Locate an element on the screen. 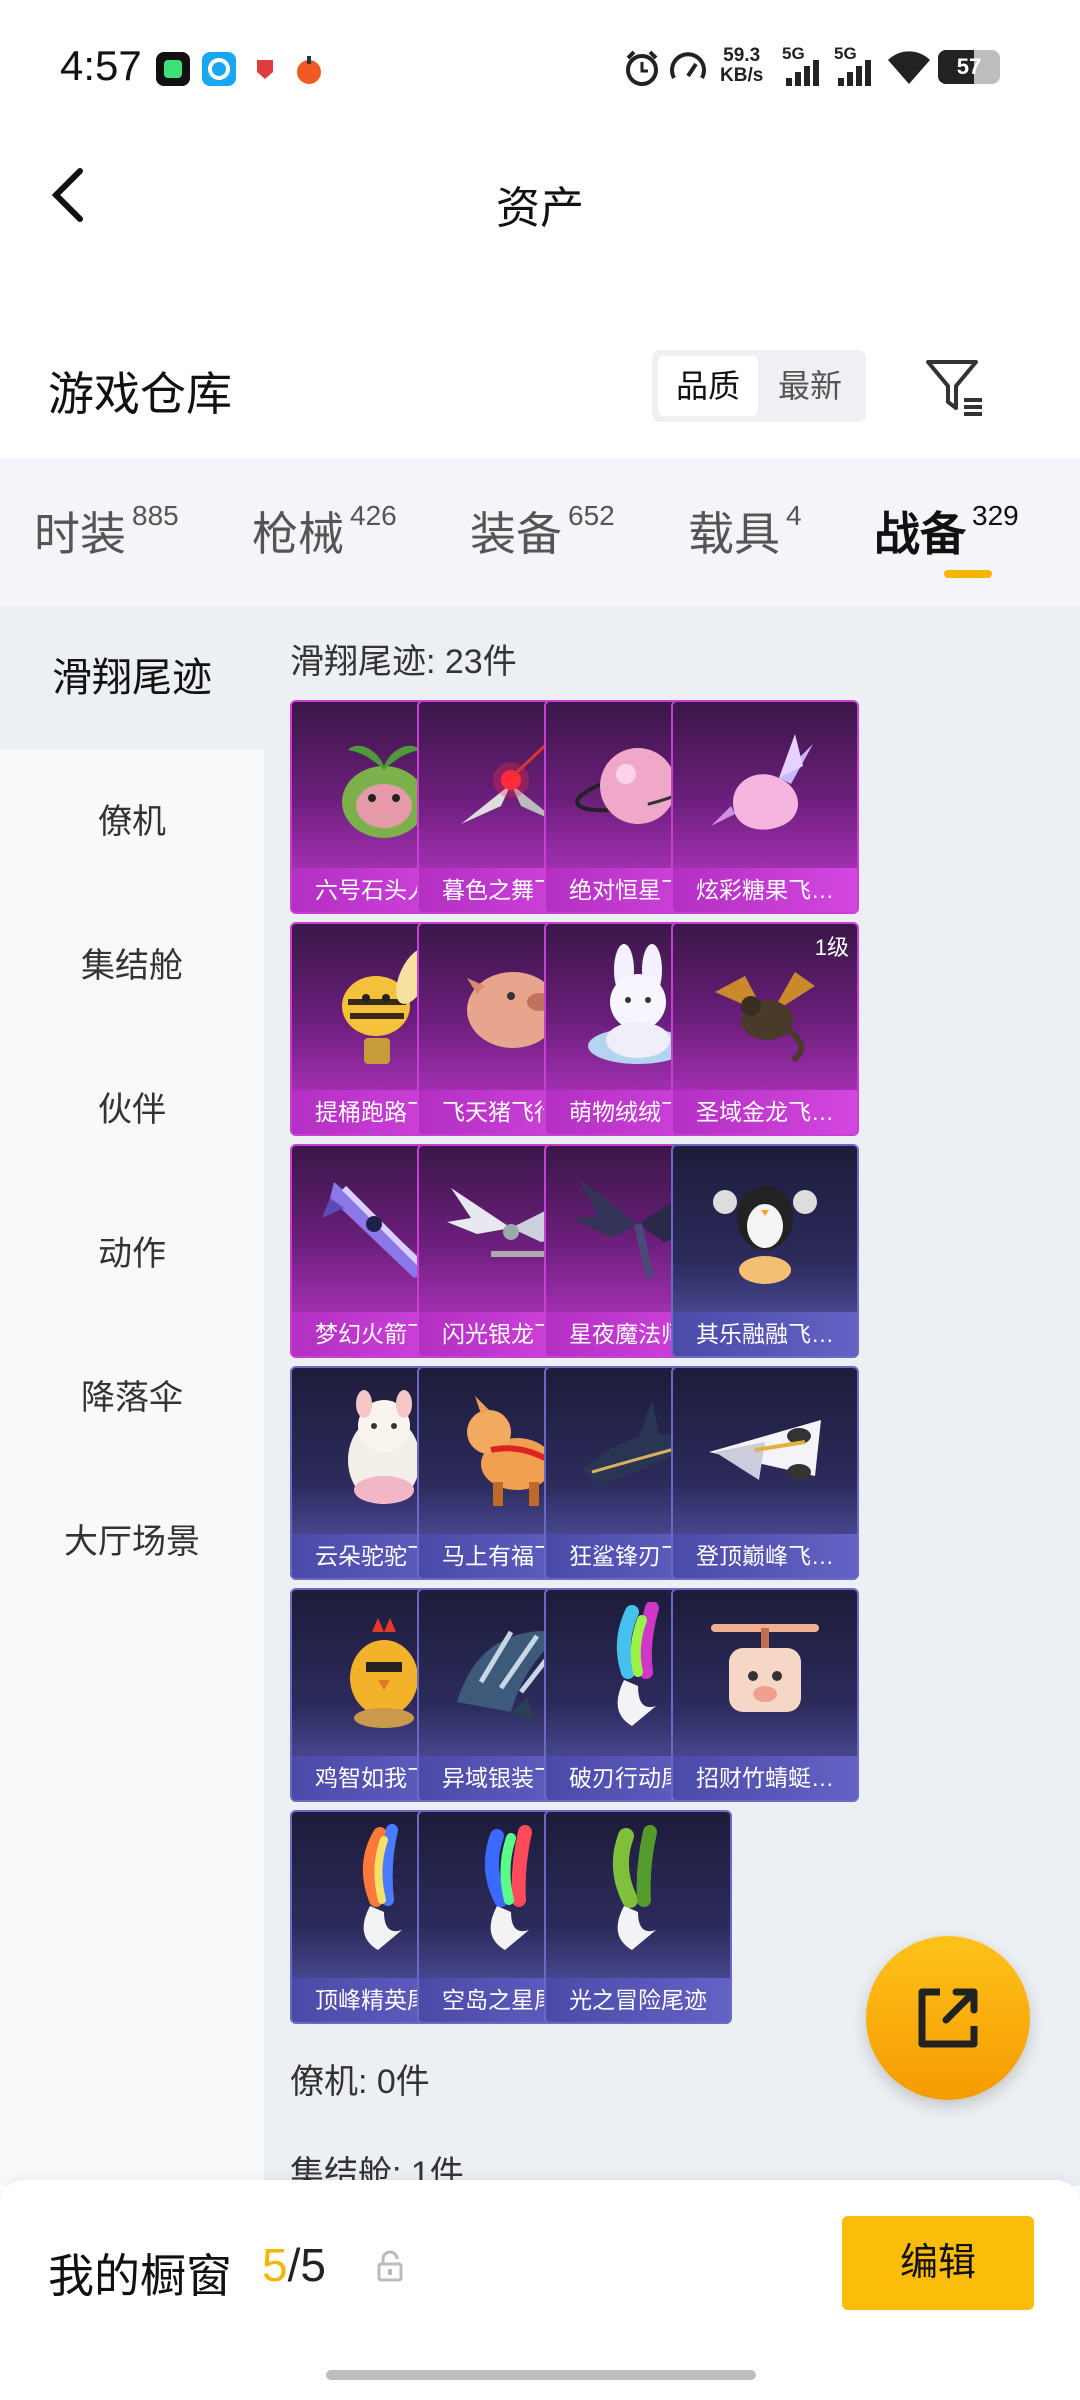 The width and height of the screenshot is (1080, 2400). sort-toggle: 品质 最新 is located at coordinates (759, 386).